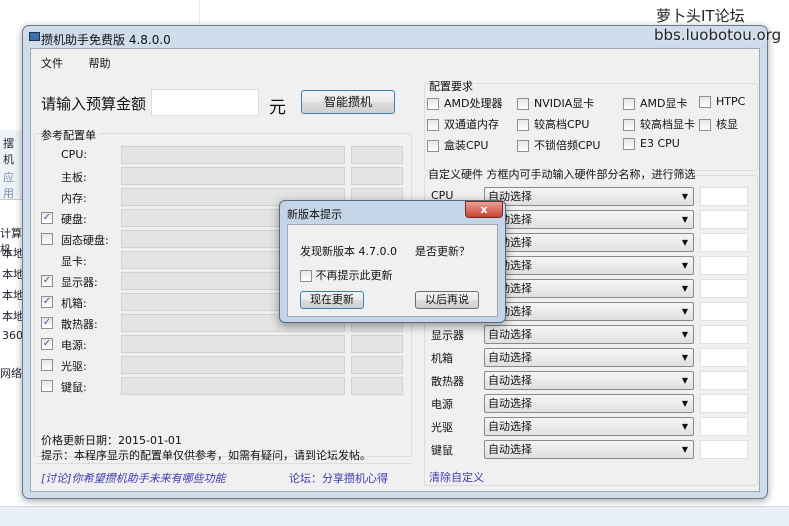 This screenshot has width=789, height=526. I want to click on requirement-option: NVIDIA显卡, so click(555, 103).